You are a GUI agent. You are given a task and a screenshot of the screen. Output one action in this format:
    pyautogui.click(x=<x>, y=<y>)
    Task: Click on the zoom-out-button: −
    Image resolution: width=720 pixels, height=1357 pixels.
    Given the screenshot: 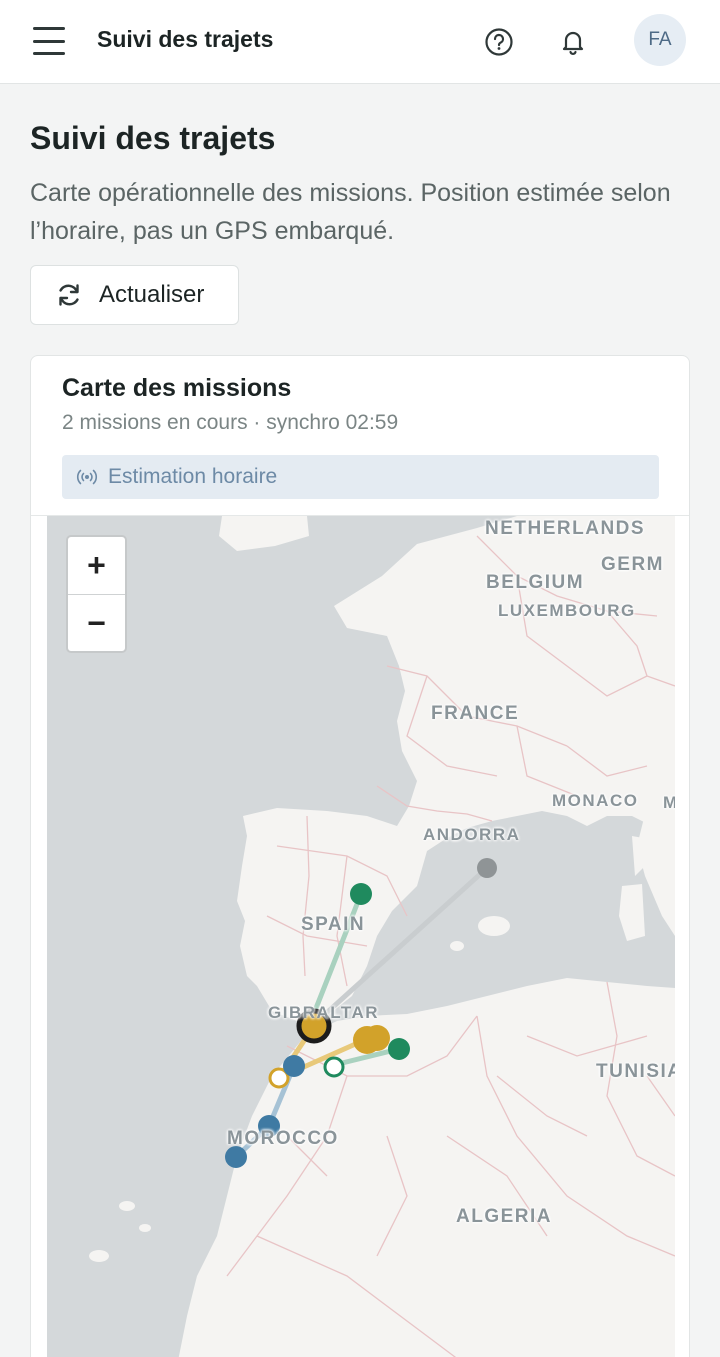 What is the action you would take?
    pyautogui.click(x=96, y=622)
    